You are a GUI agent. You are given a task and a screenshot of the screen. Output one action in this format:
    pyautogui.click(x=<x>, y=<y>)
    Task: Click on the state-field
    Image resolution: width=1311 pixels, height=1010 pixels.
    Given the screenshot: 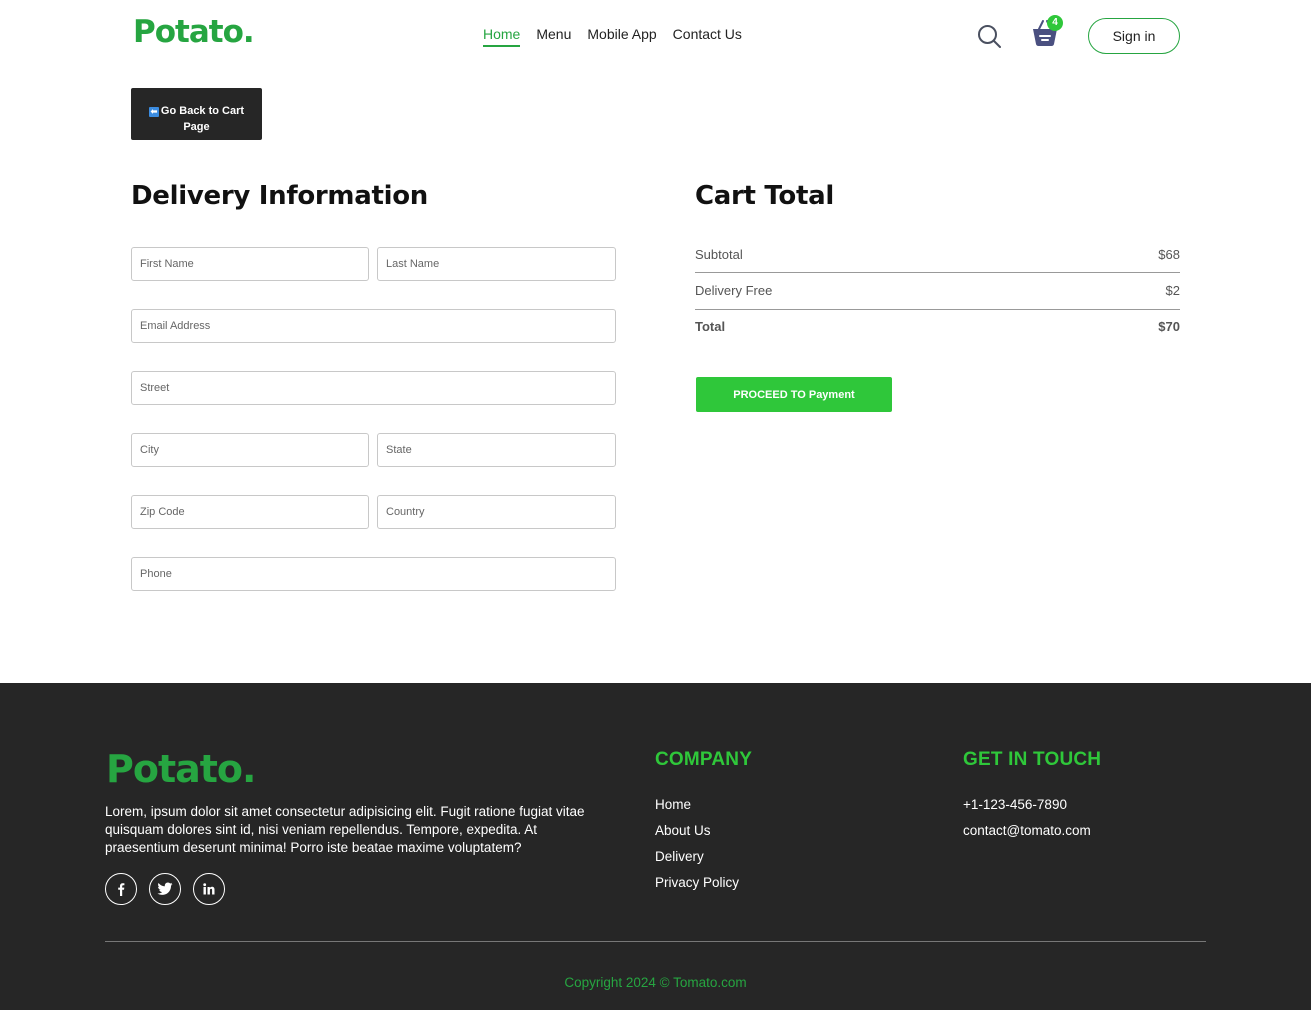 What is the action you would take?
    pyautogui.click(x=496, y=450)
    